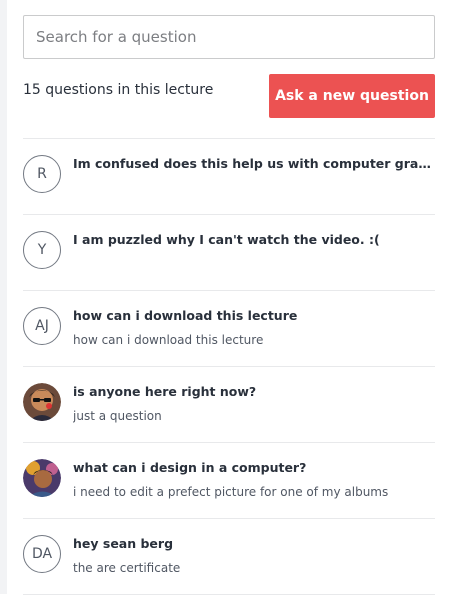 This screenshot has height=595, width=449. I want to click on avatar: DA, so click(42, 554).